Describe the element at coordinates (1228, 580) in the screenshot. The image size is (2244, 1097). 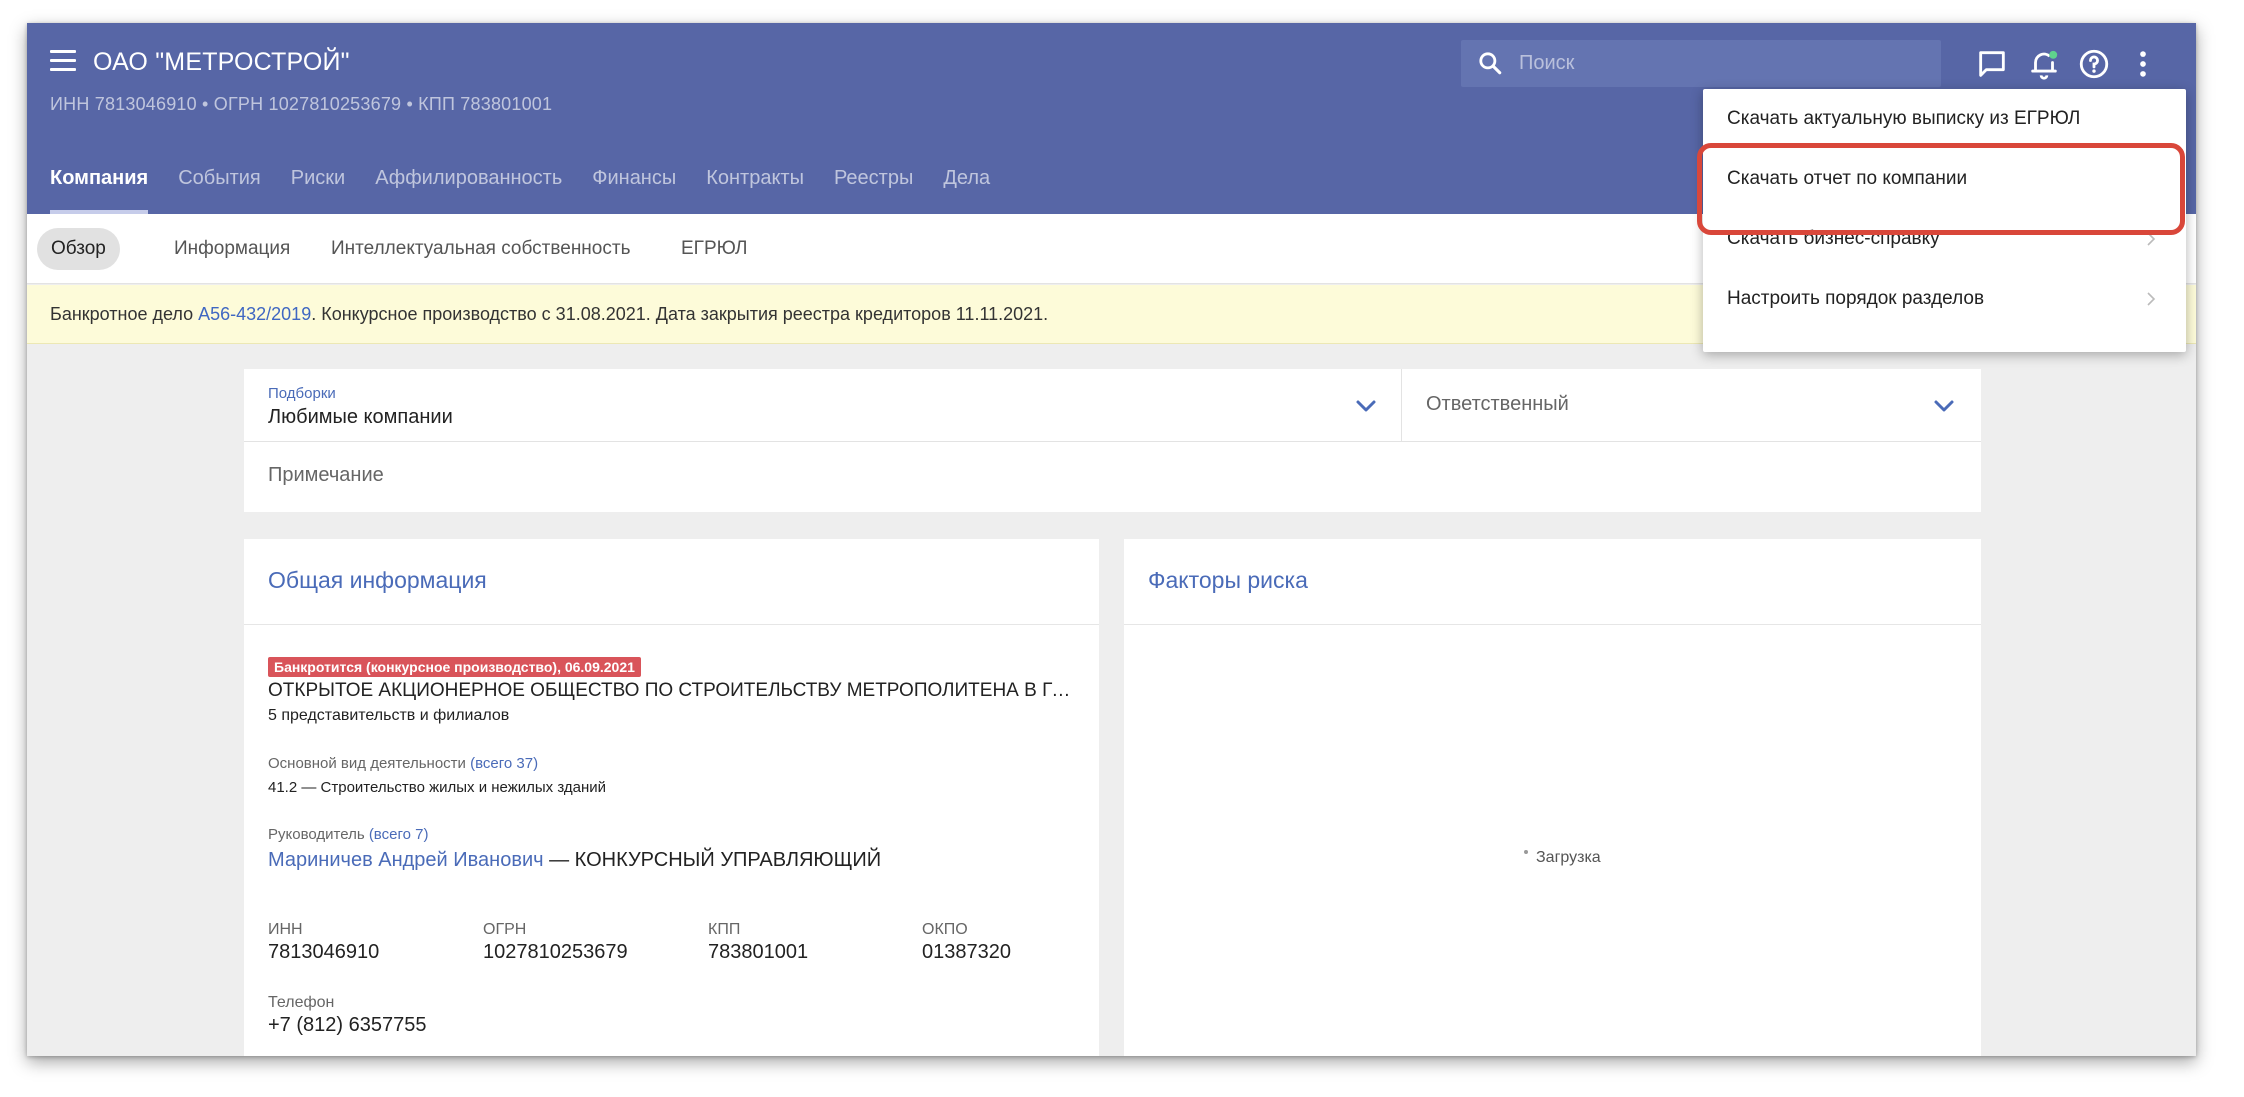
I see `risk-factors-title: Факторы риска` at that location.